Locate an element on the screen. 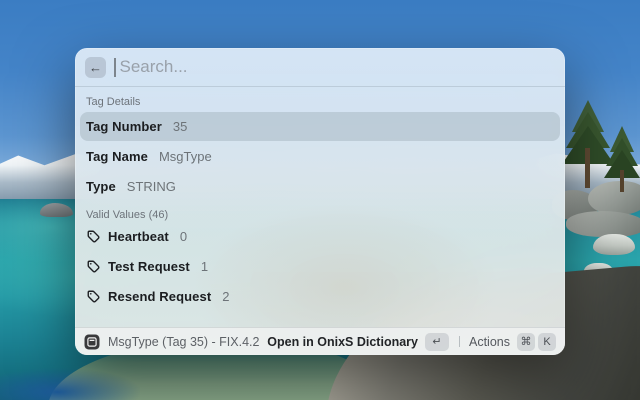  context-title: MsgType (Tag 35) - FIX.4.2 is located at coordinates (184, 341).